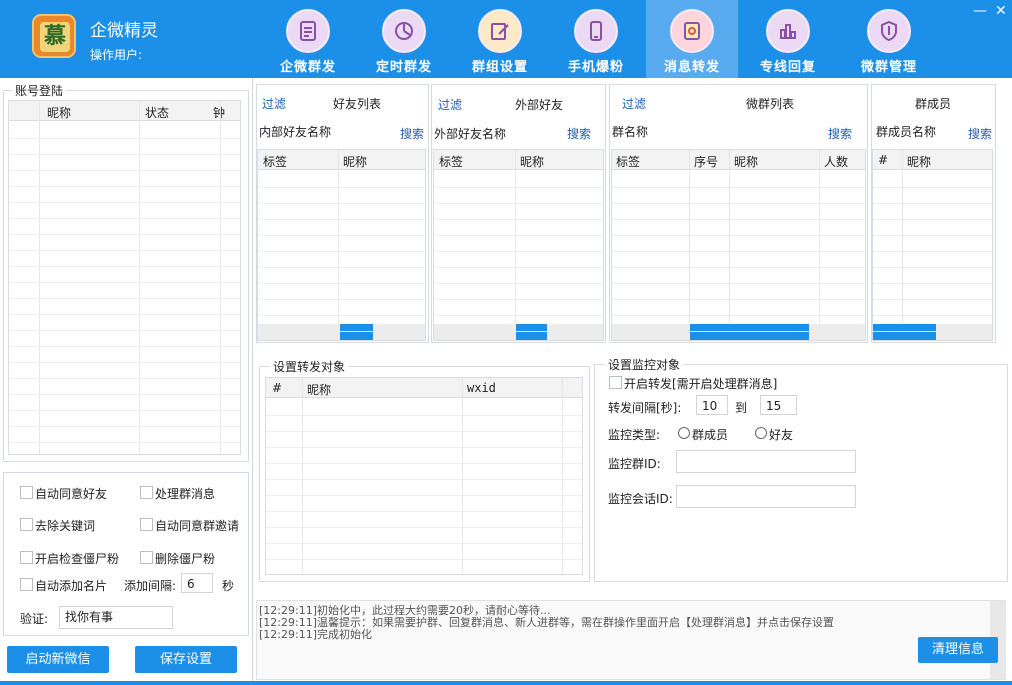 The width and height of the screenshot is (1012, 685). What do you see at coordinates (645, 408) in the screenshot?
I see `forward-interval-label: 转发间隔[秒]:` at bounding box center [645, 408].